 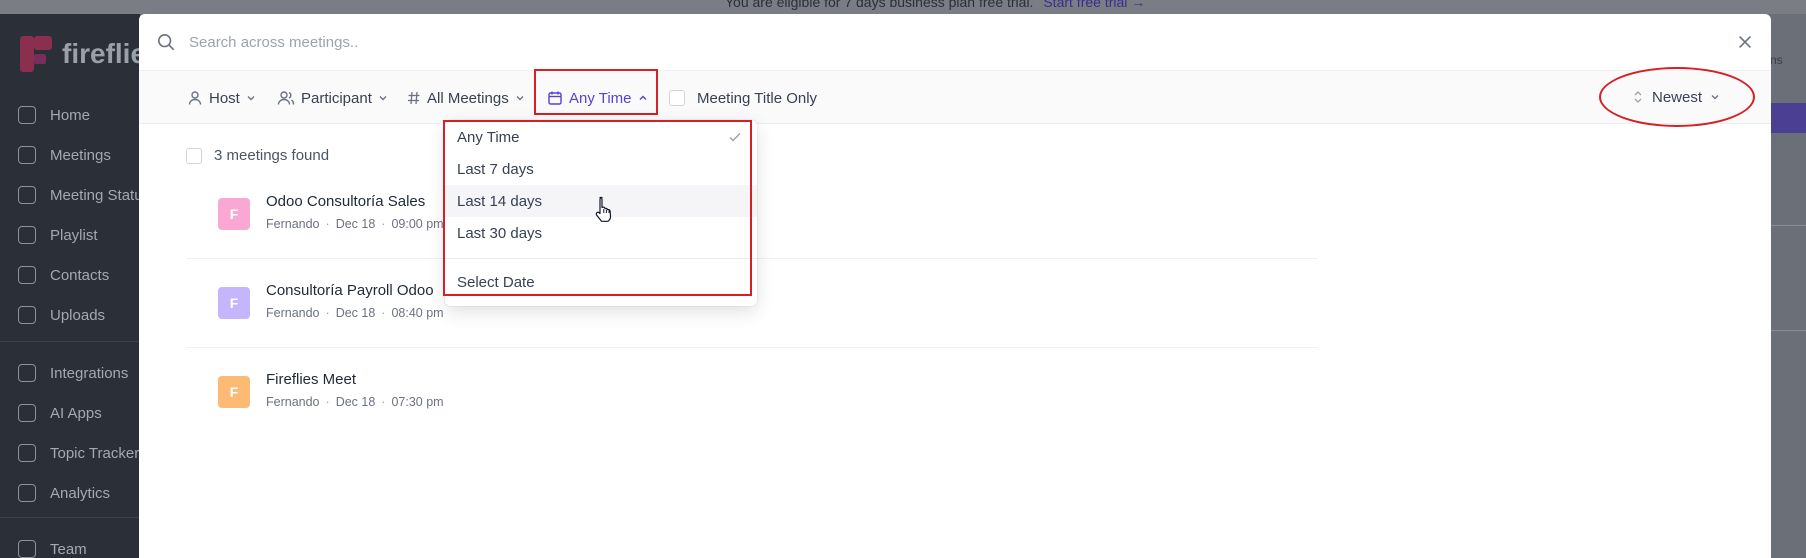 I want to click on sidebar-item-meetings: Meetings, so click(x=70, y=155).